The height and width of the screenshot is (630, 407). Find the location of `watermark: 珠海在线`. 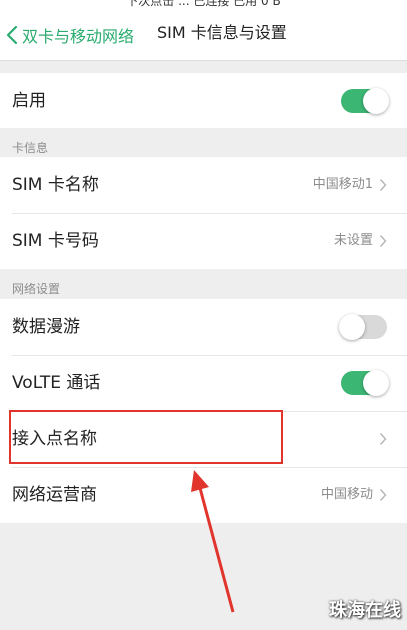

watermark: 珠海在线 is located at coordinates (365, 610).